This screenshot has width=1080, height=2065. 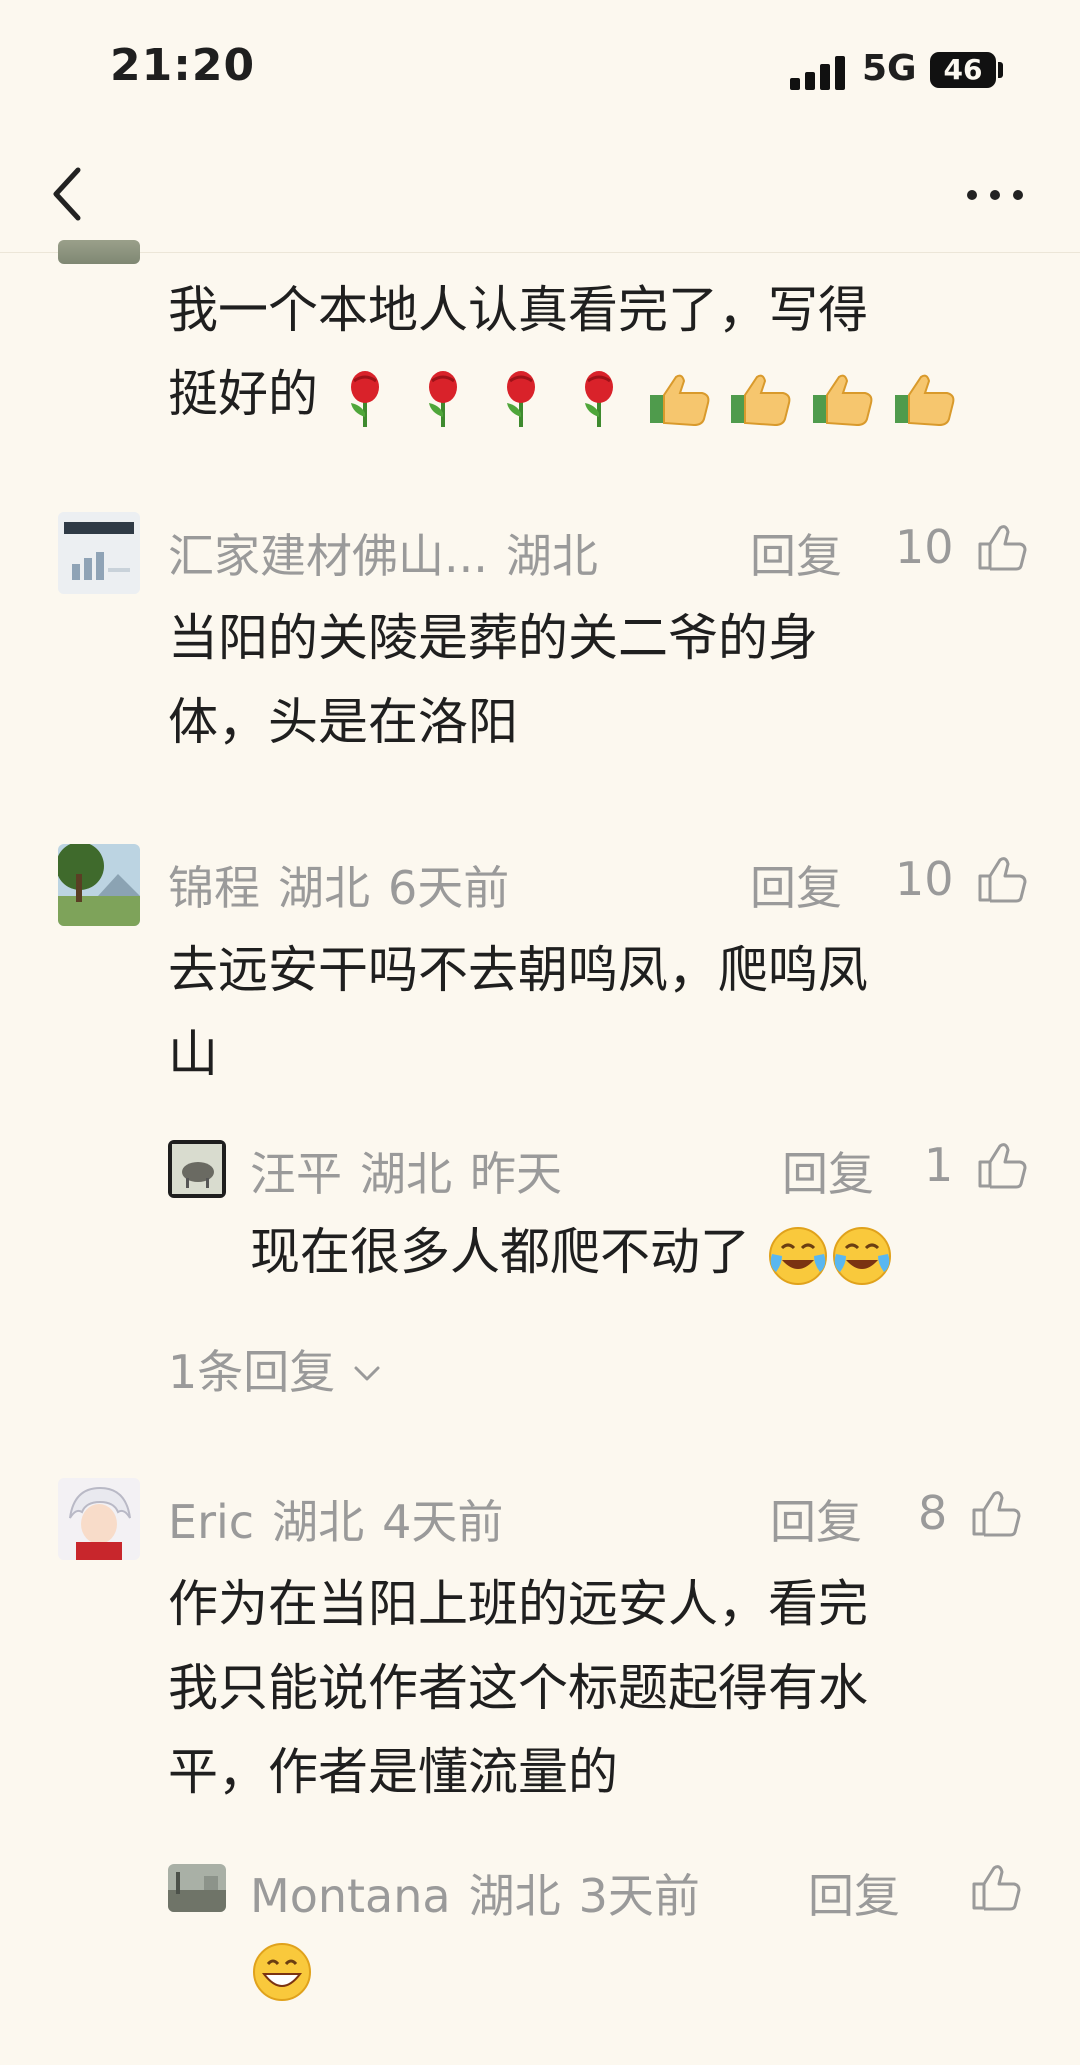 I want to click on username: Montana, so click(x=350, y=1896).